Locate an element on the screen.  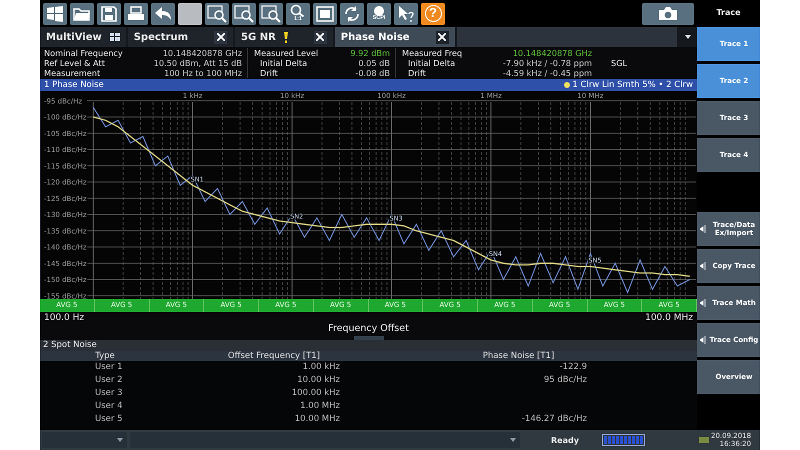
window-title: 2 Spot Noise is located at coordinates (70, 345).